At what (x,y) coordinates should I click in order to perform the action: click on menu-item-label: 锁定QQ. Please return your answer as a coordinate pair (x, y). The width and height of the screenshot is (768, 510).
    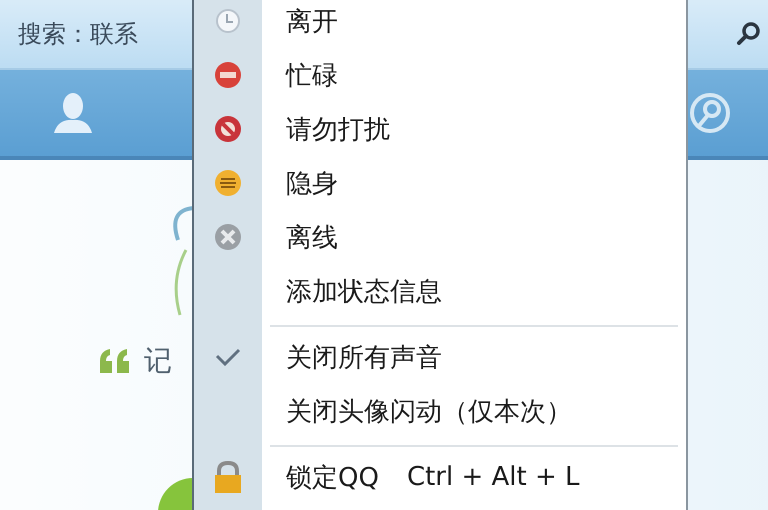
    Looking at the image, I should click on (332, 478).